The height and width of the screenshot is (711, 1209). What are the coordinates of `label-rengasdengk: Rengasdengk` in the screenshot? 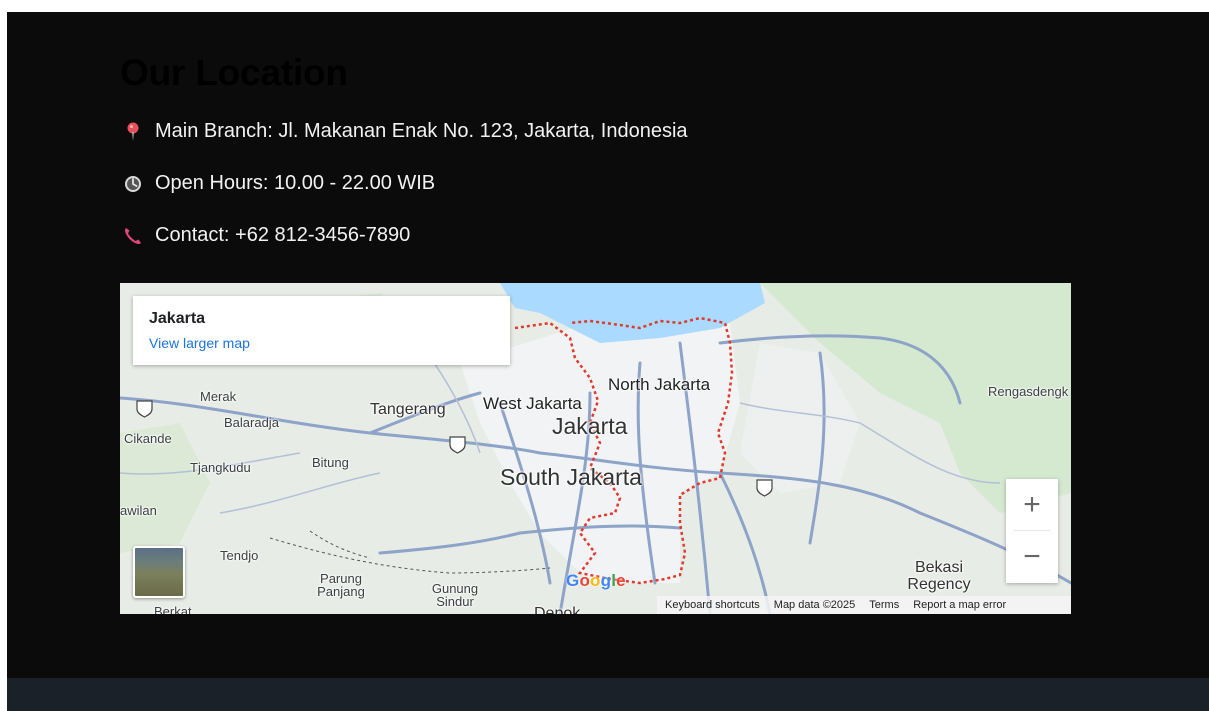 It's located at (1028, 391).